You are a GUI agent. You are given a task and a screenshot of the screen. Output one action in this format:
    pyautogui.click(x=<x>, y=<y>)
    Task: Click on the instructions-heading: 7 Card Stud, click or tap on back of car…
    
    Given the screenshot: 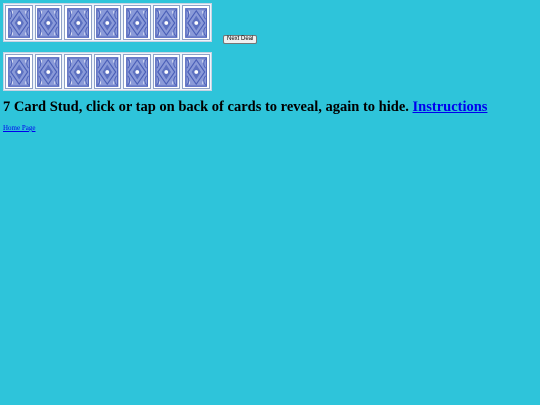 What is the action you would take?
    pyautogui.click(x=245, y=107)
    